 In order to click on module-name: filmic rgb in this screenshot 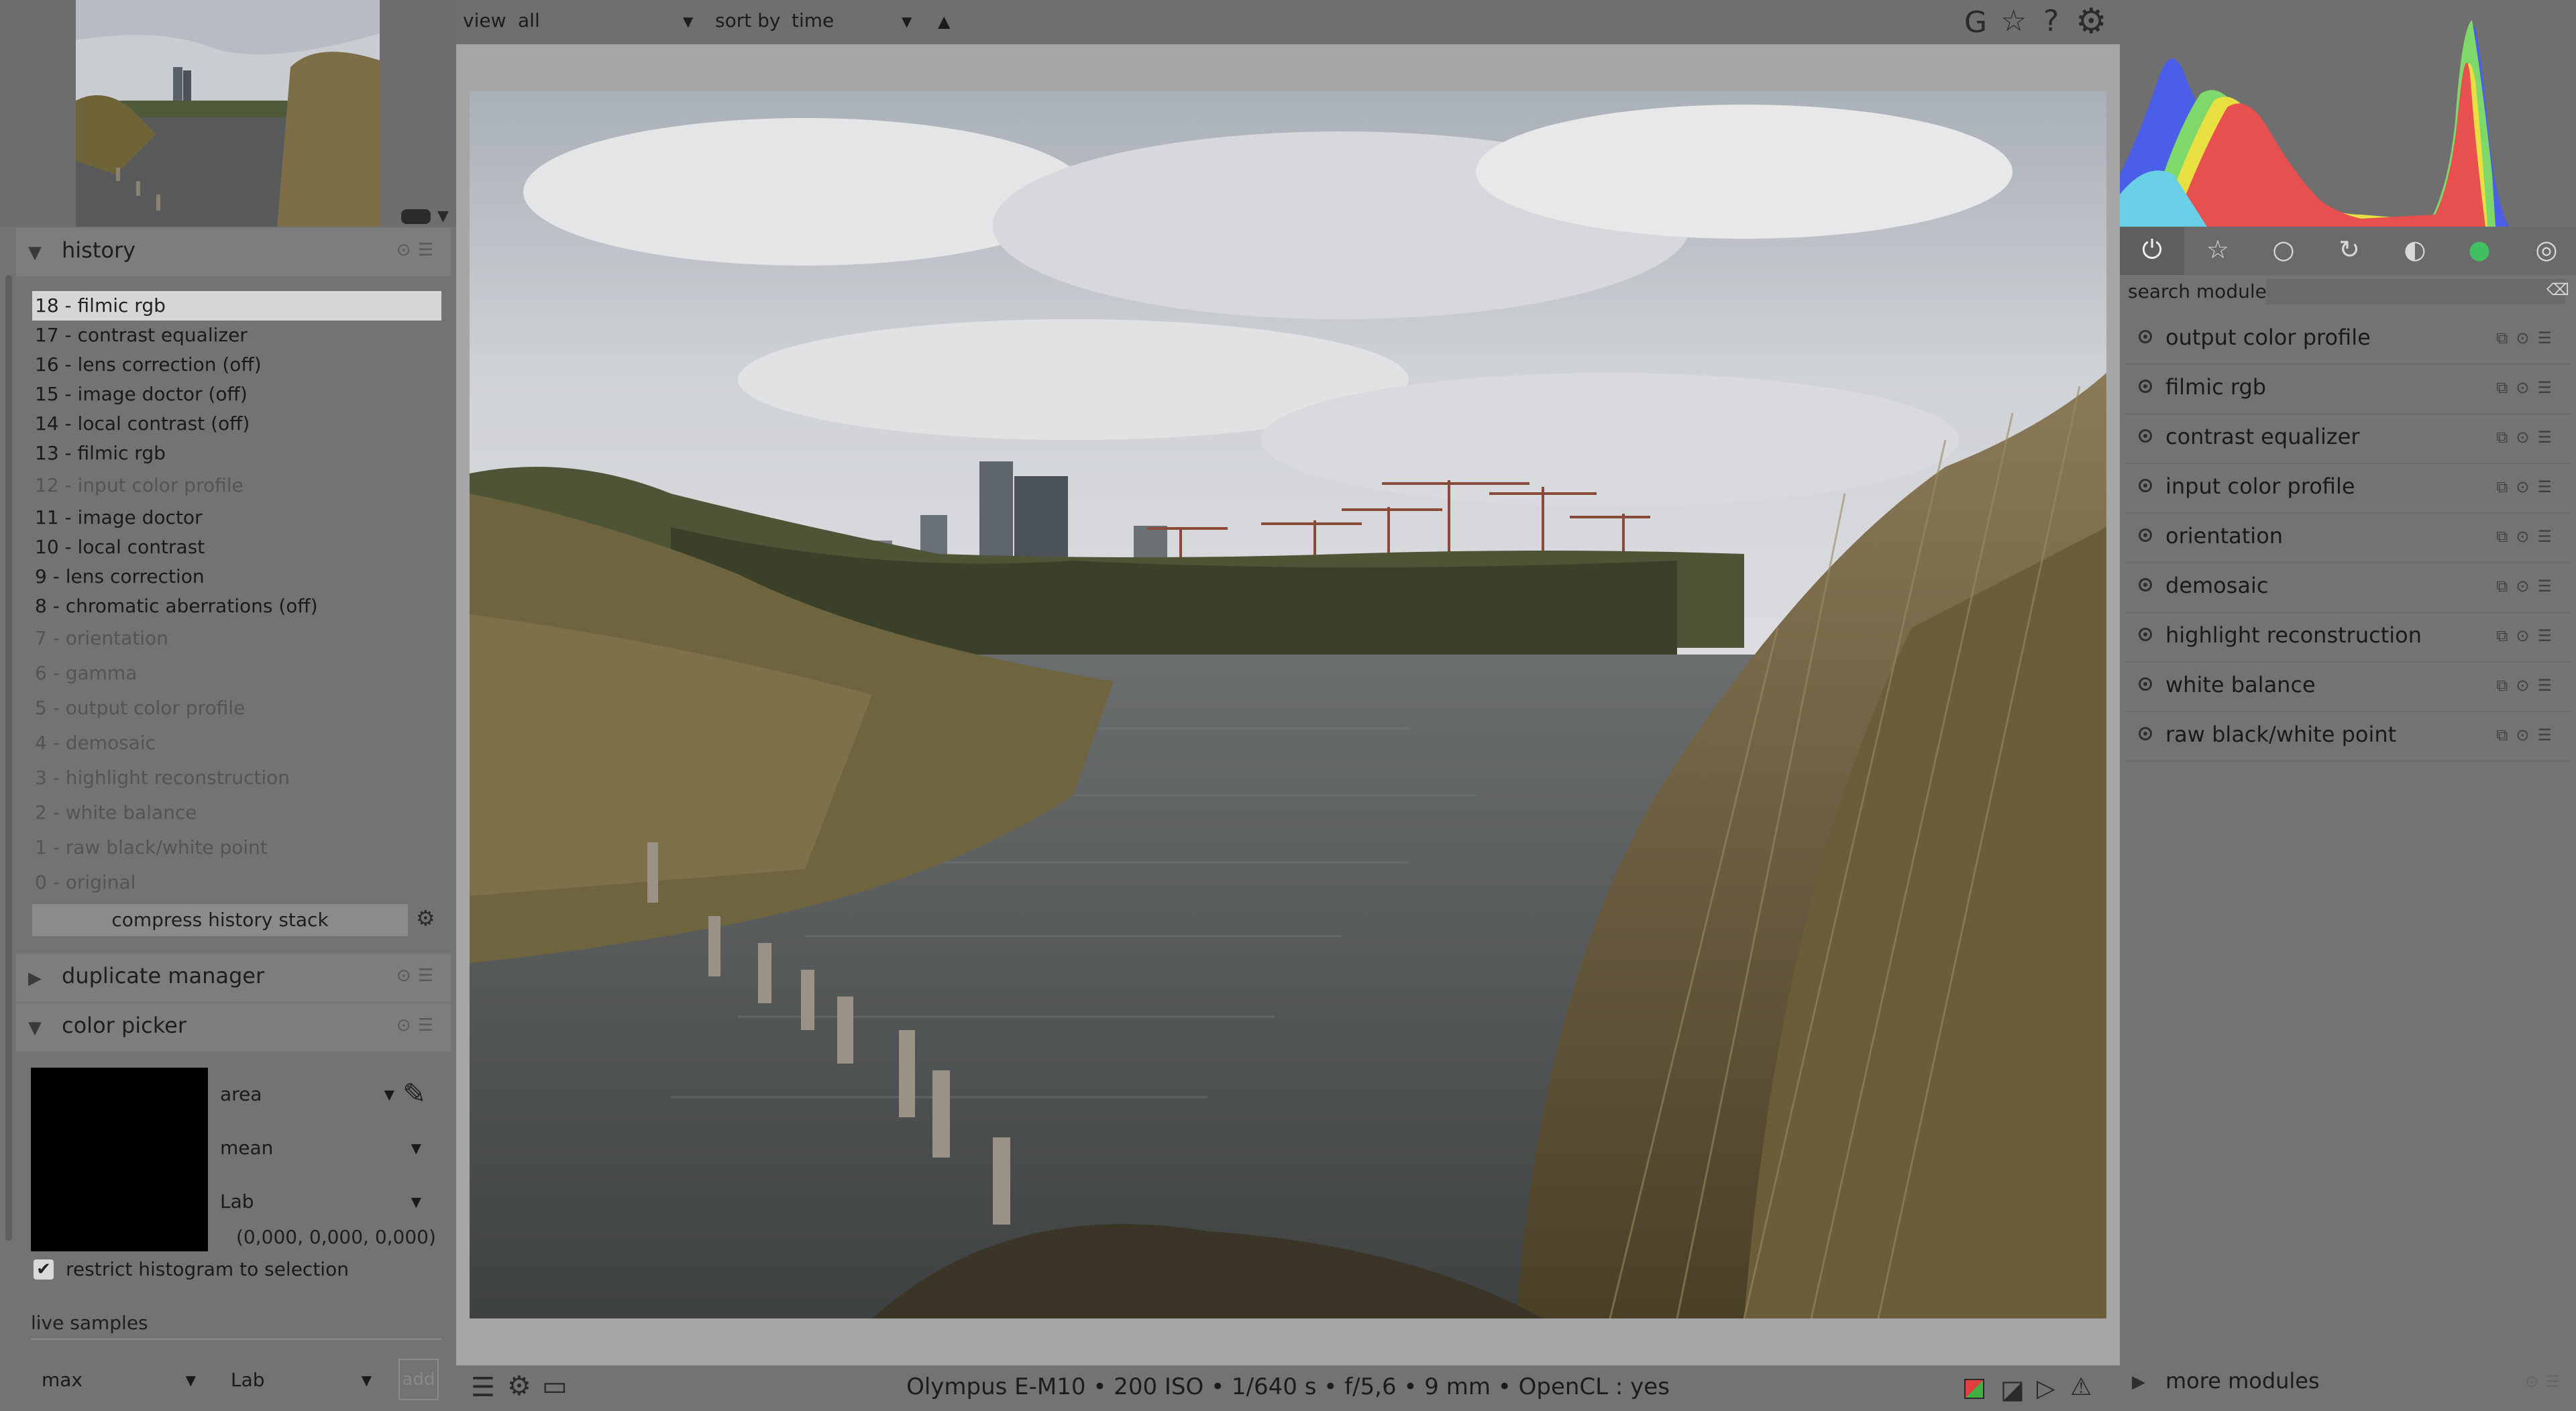, I will do `click(2216, 387)`.